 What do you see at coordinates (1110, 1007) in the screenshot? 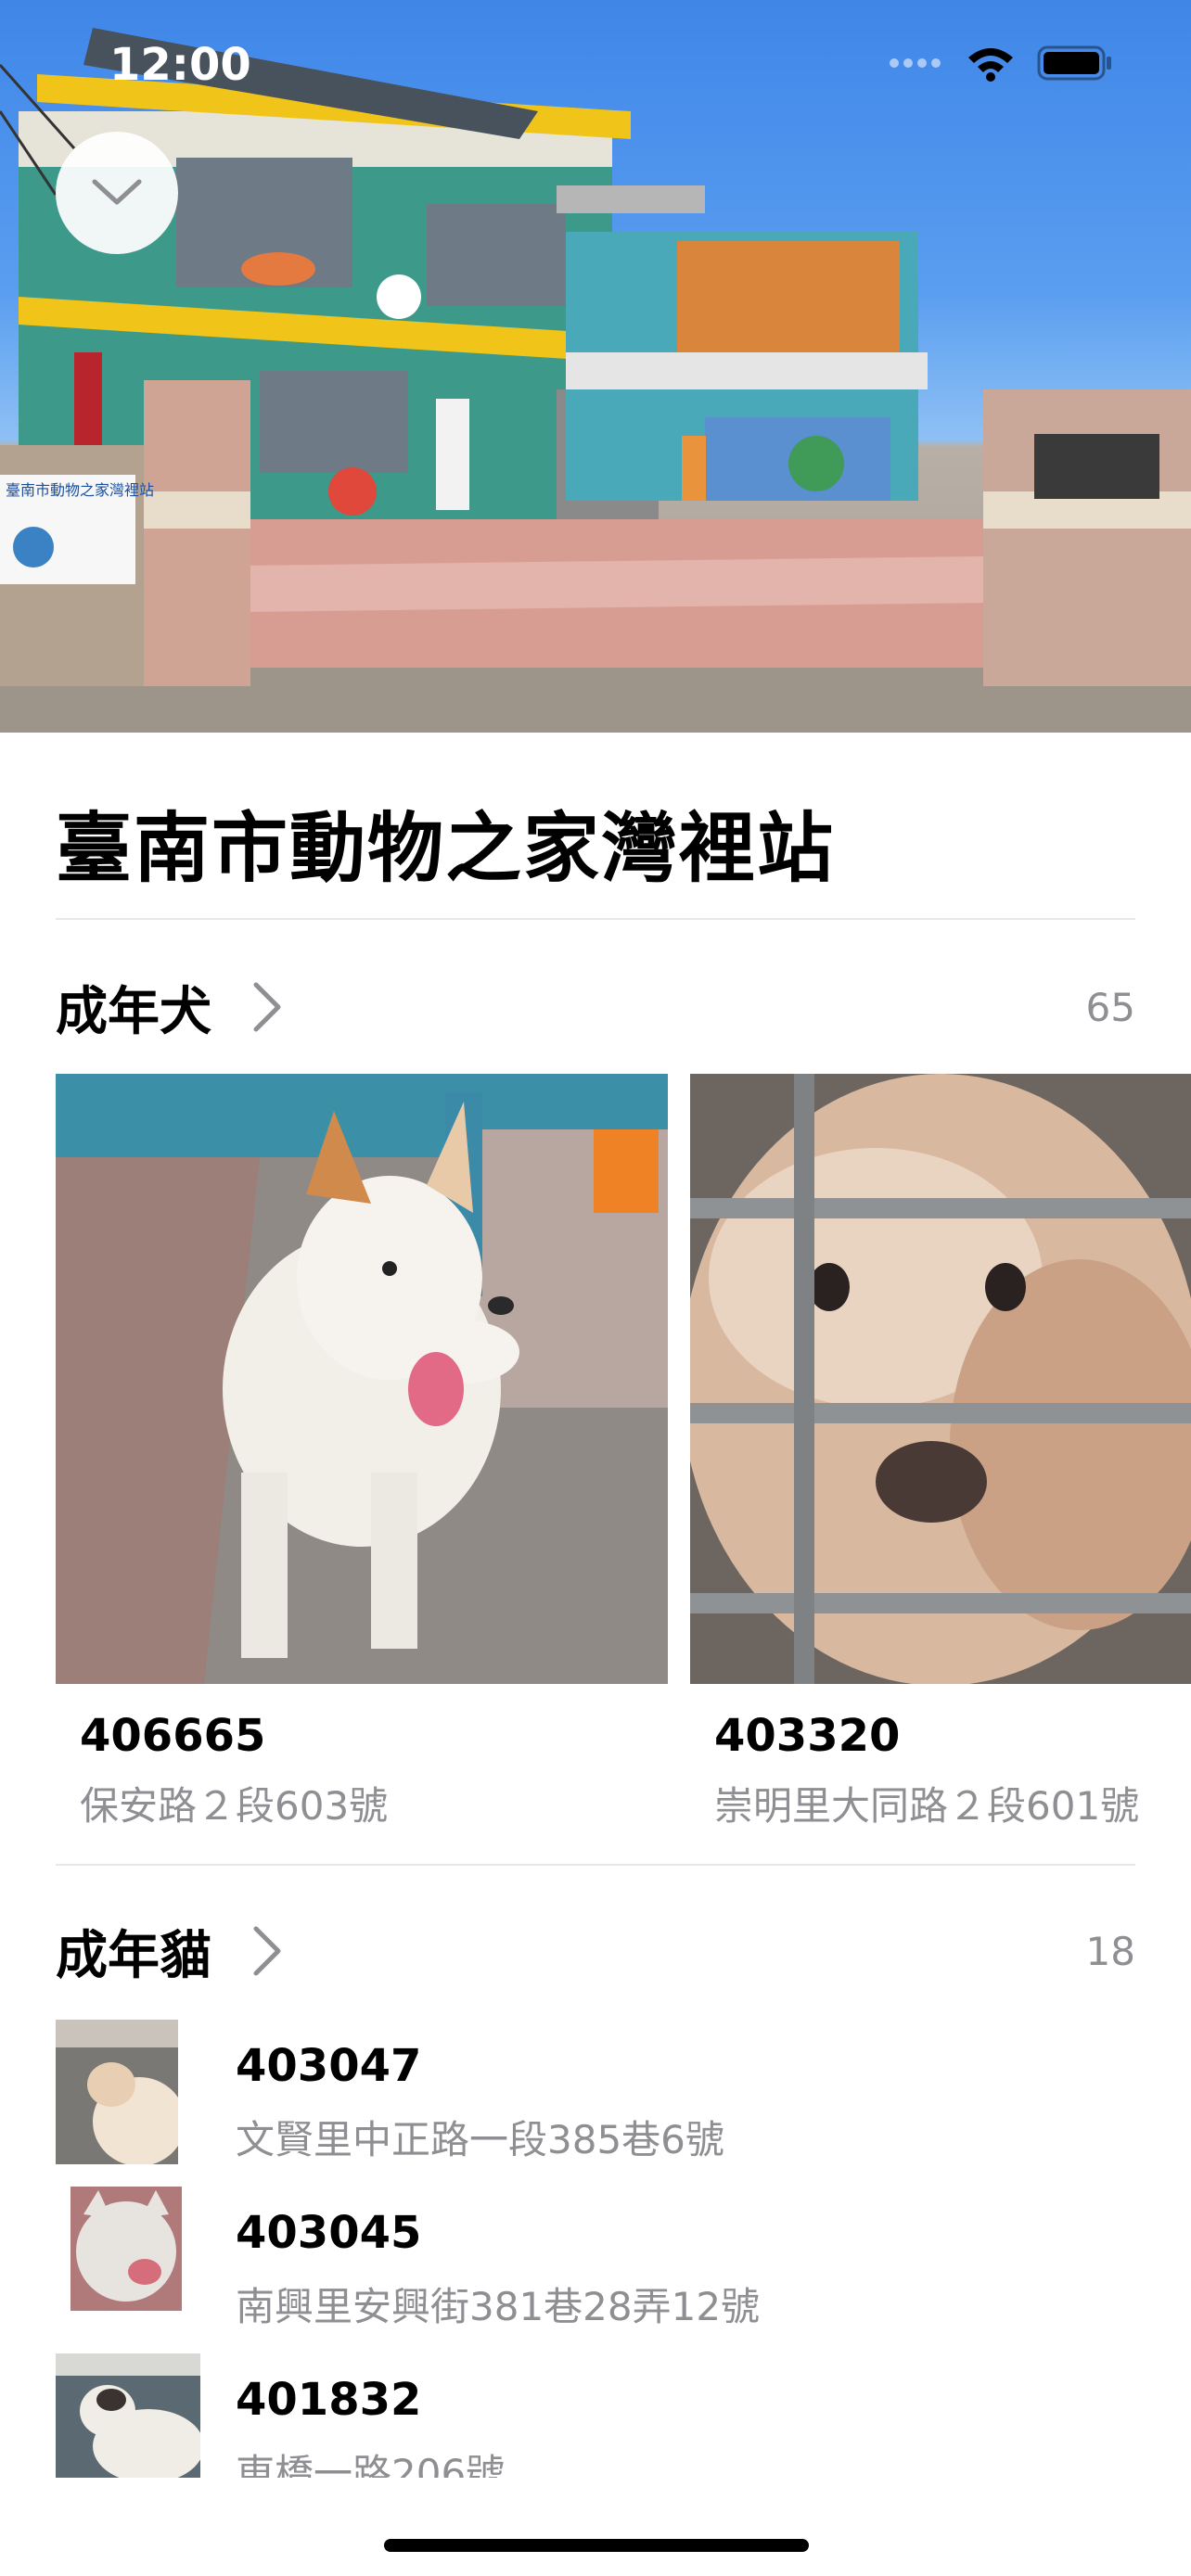
I see `section-count: 65` at bounding box center [1110, 1007].